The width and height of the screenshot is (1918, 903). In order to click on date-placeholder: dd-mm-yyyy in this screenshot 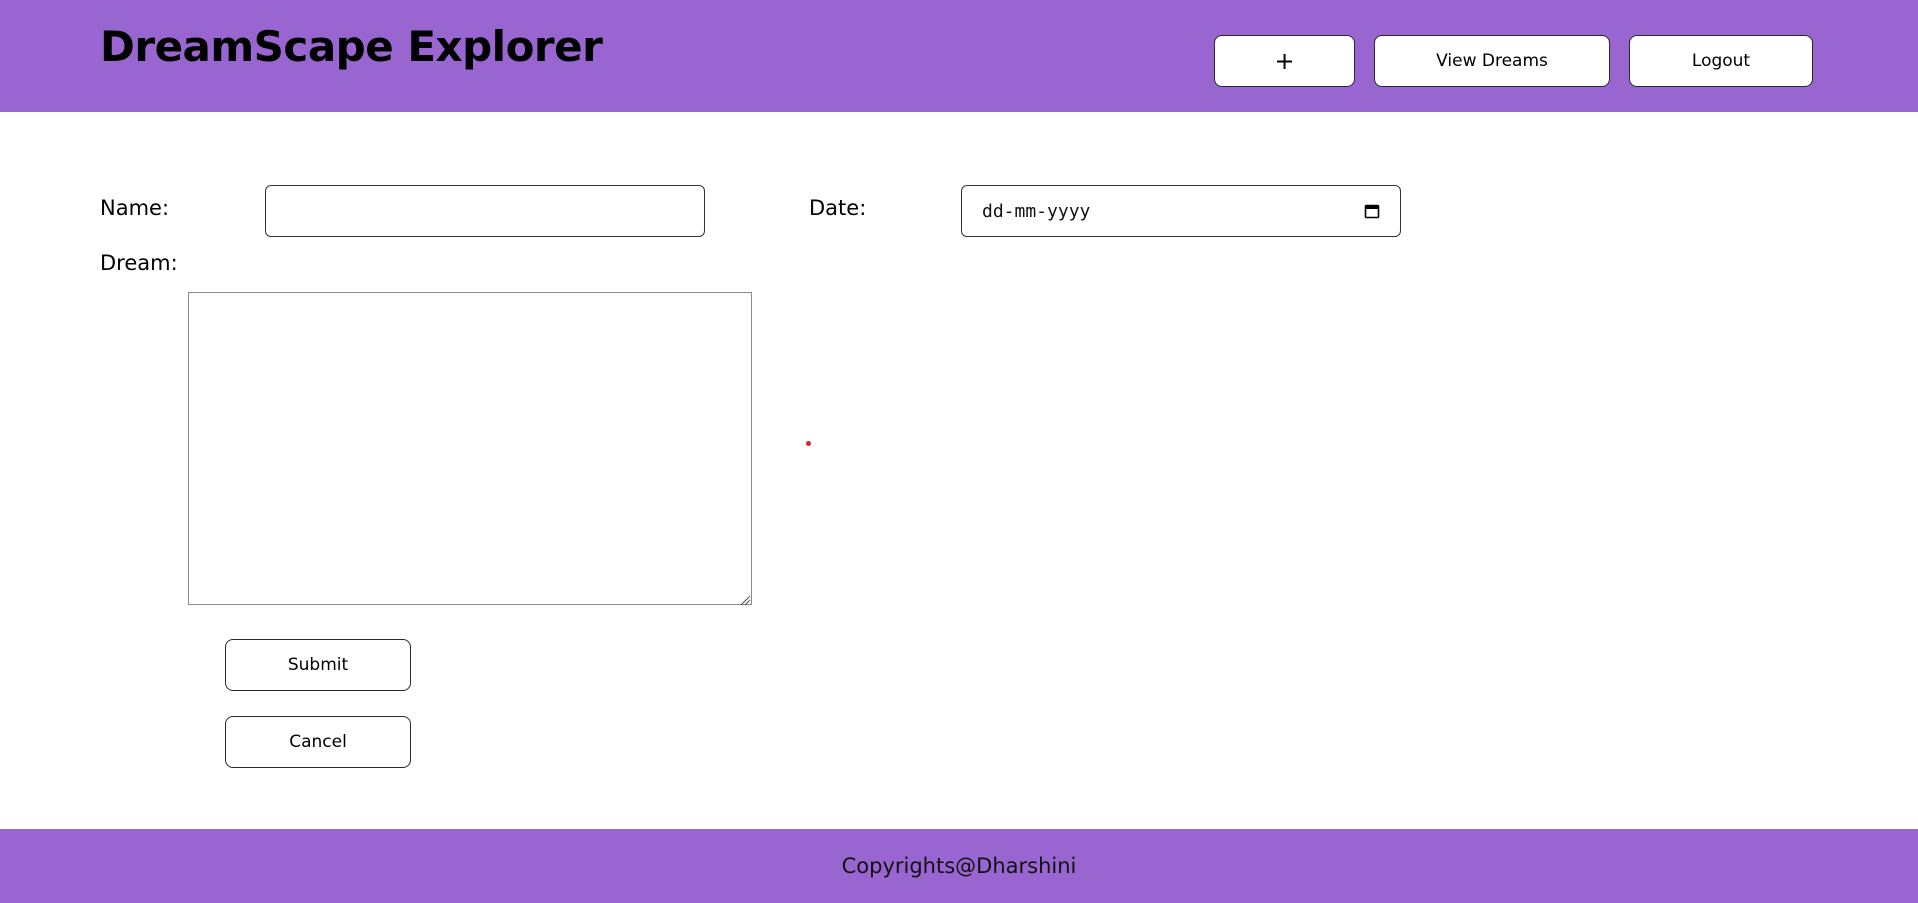, I will do `click(1036, 211)`.